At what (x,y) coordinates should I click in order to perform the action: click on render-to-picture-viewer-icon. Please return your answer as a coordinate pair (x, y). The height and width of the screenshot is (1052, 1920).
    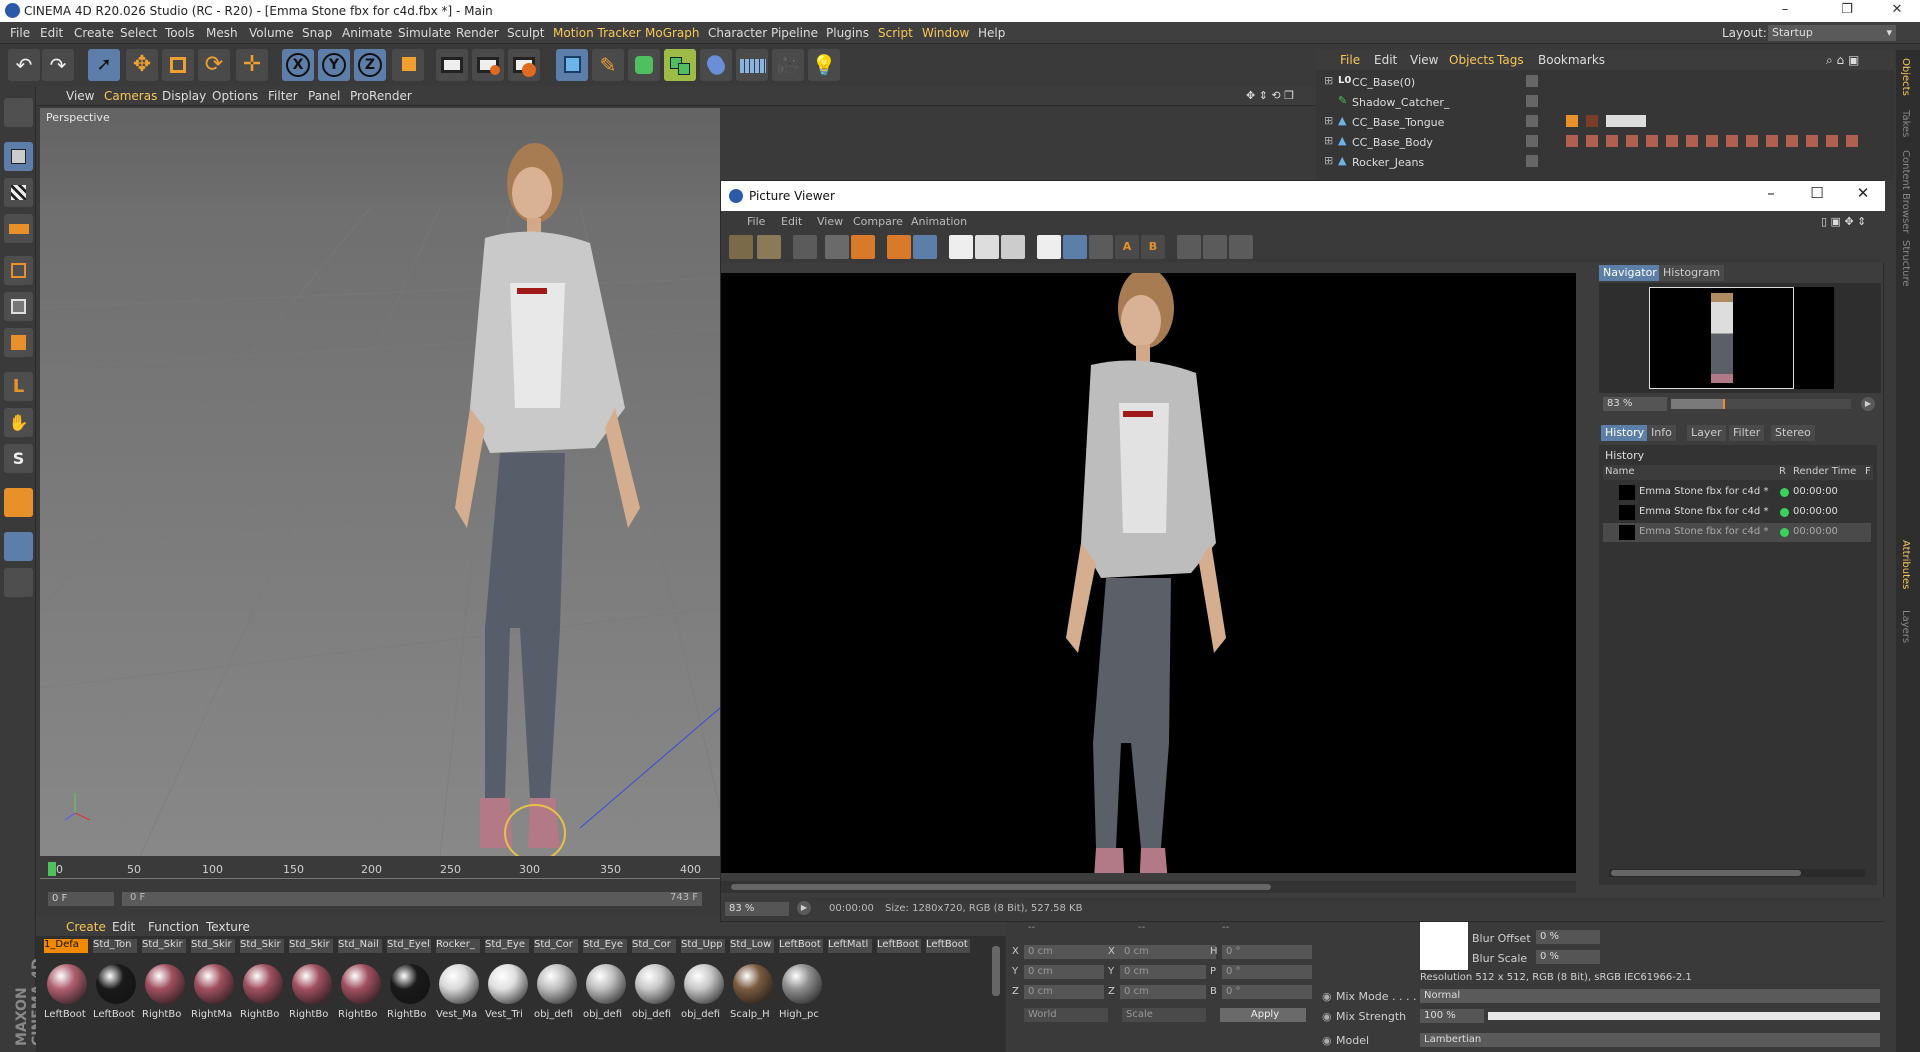
    Looking at the image, I should click on (488, 65).